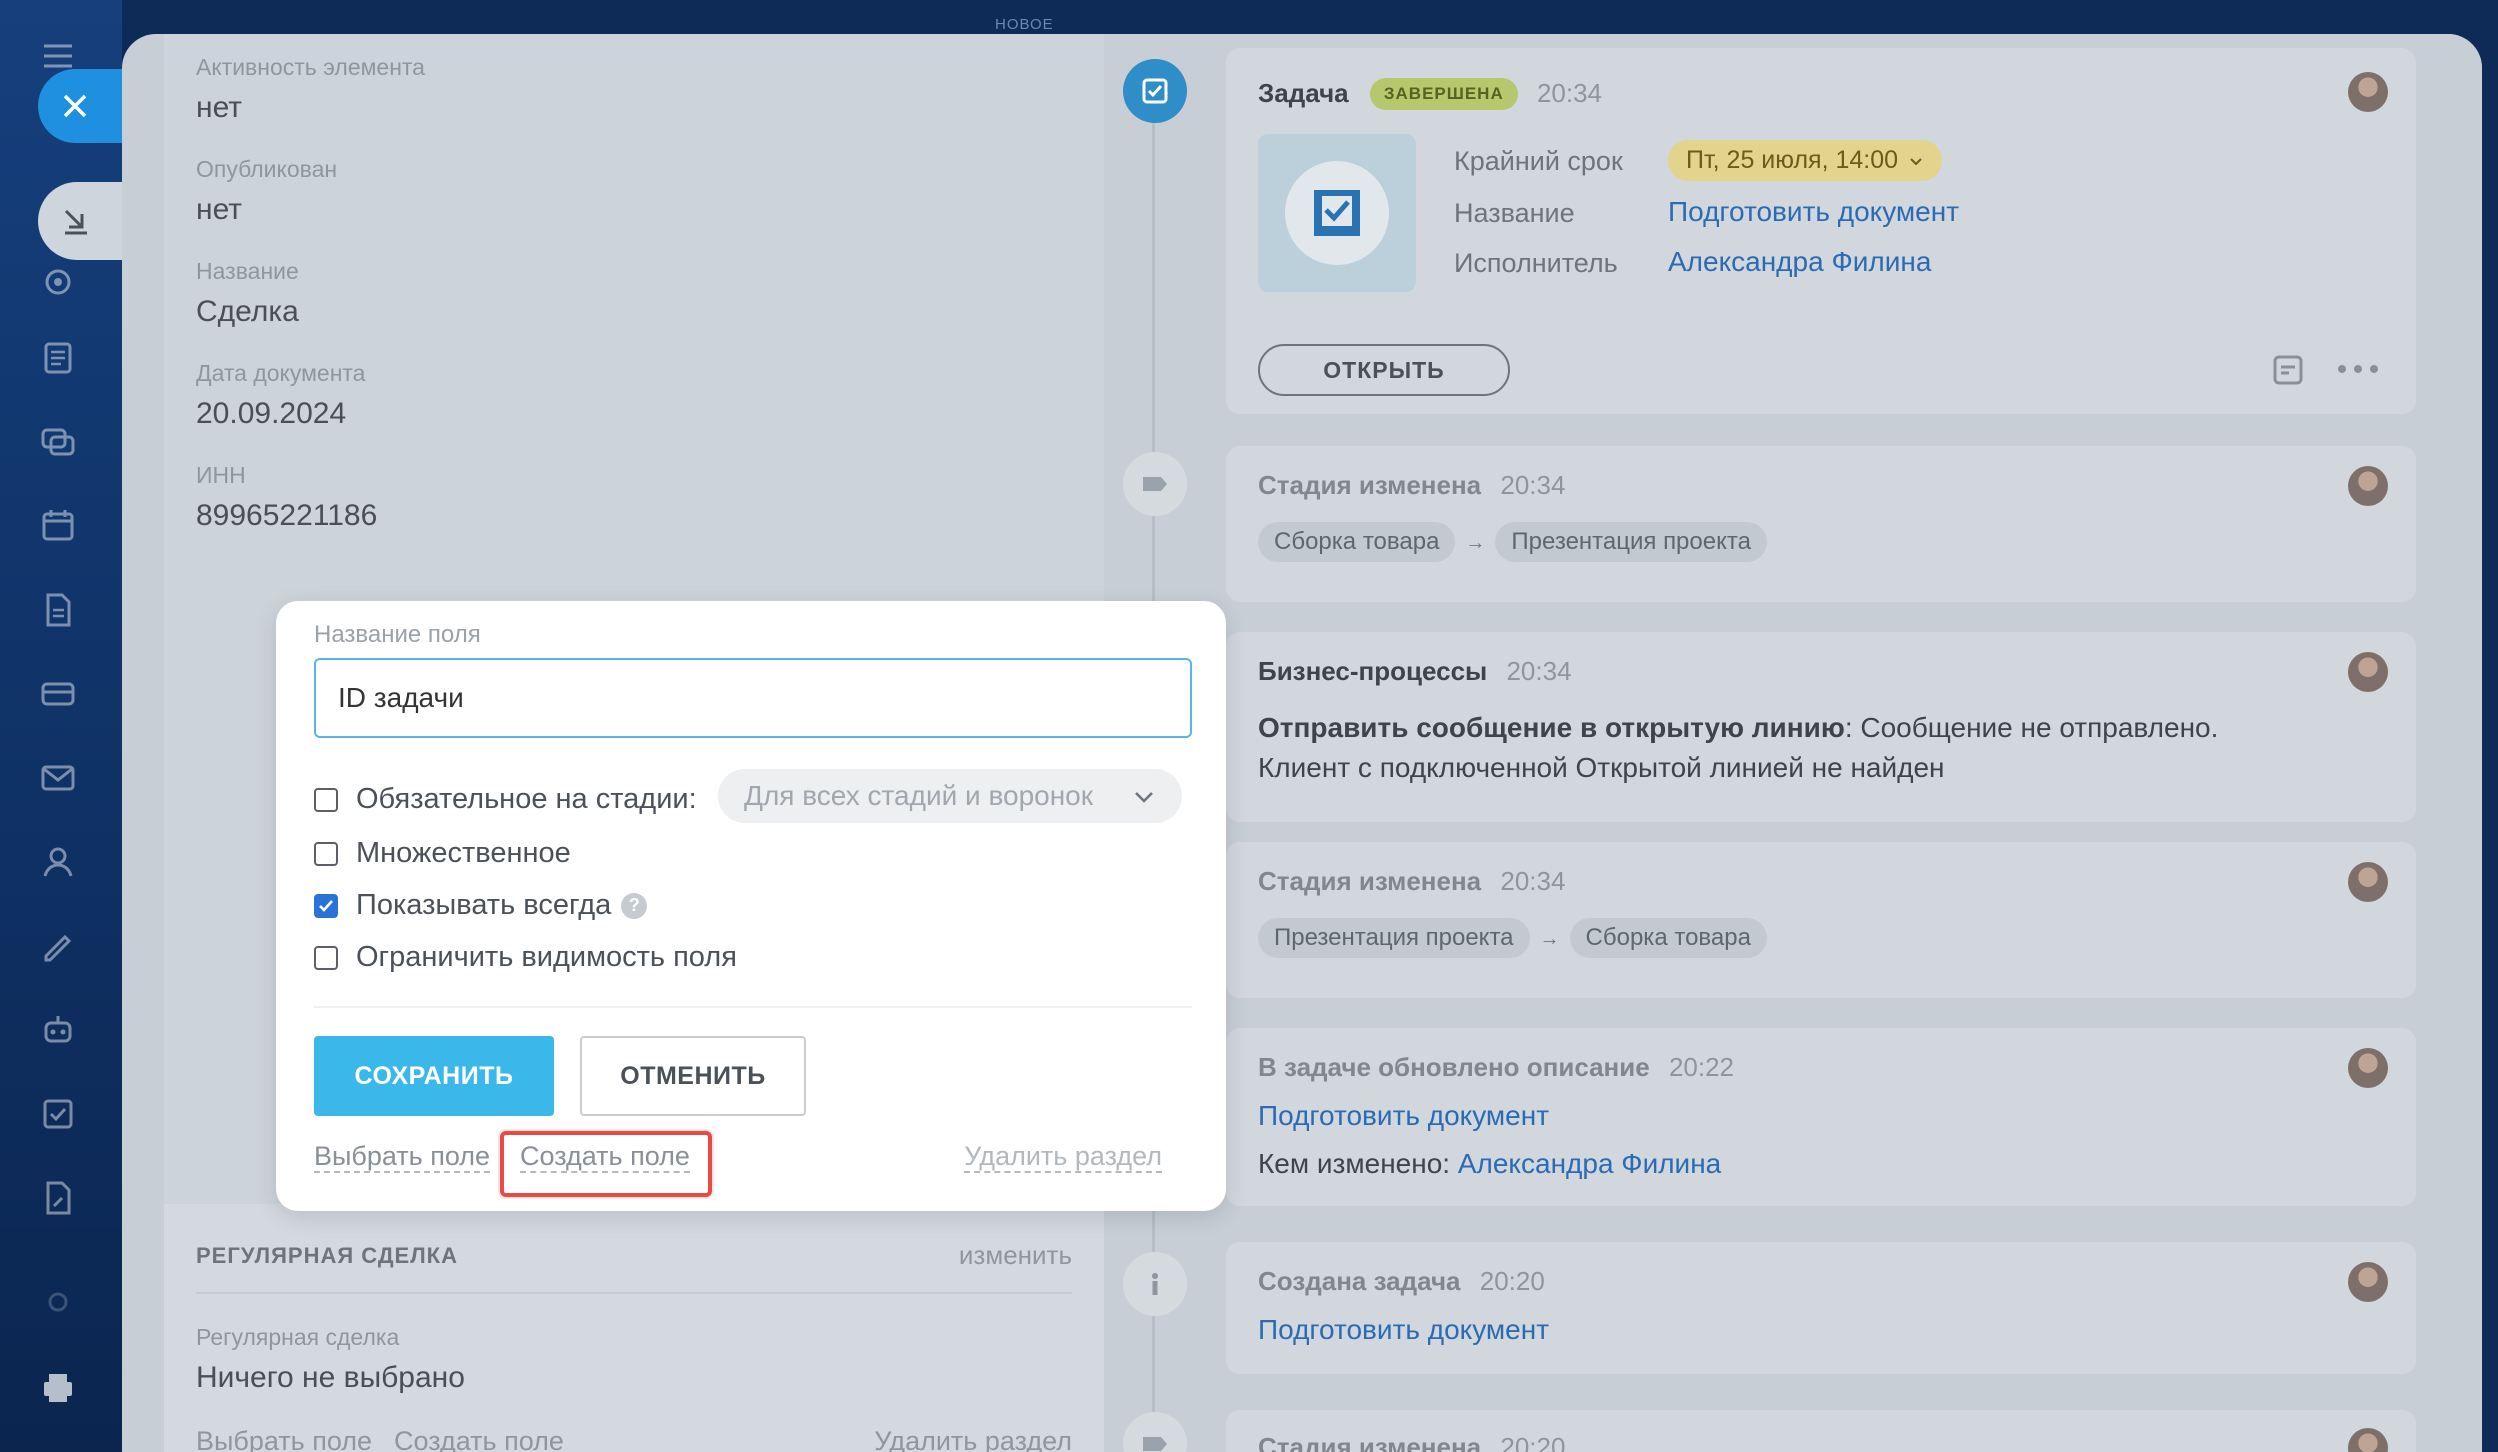 This screenshot has height=1452, width=2498. I want to click on stage-to: Сборка товара, so click(1668, 938).